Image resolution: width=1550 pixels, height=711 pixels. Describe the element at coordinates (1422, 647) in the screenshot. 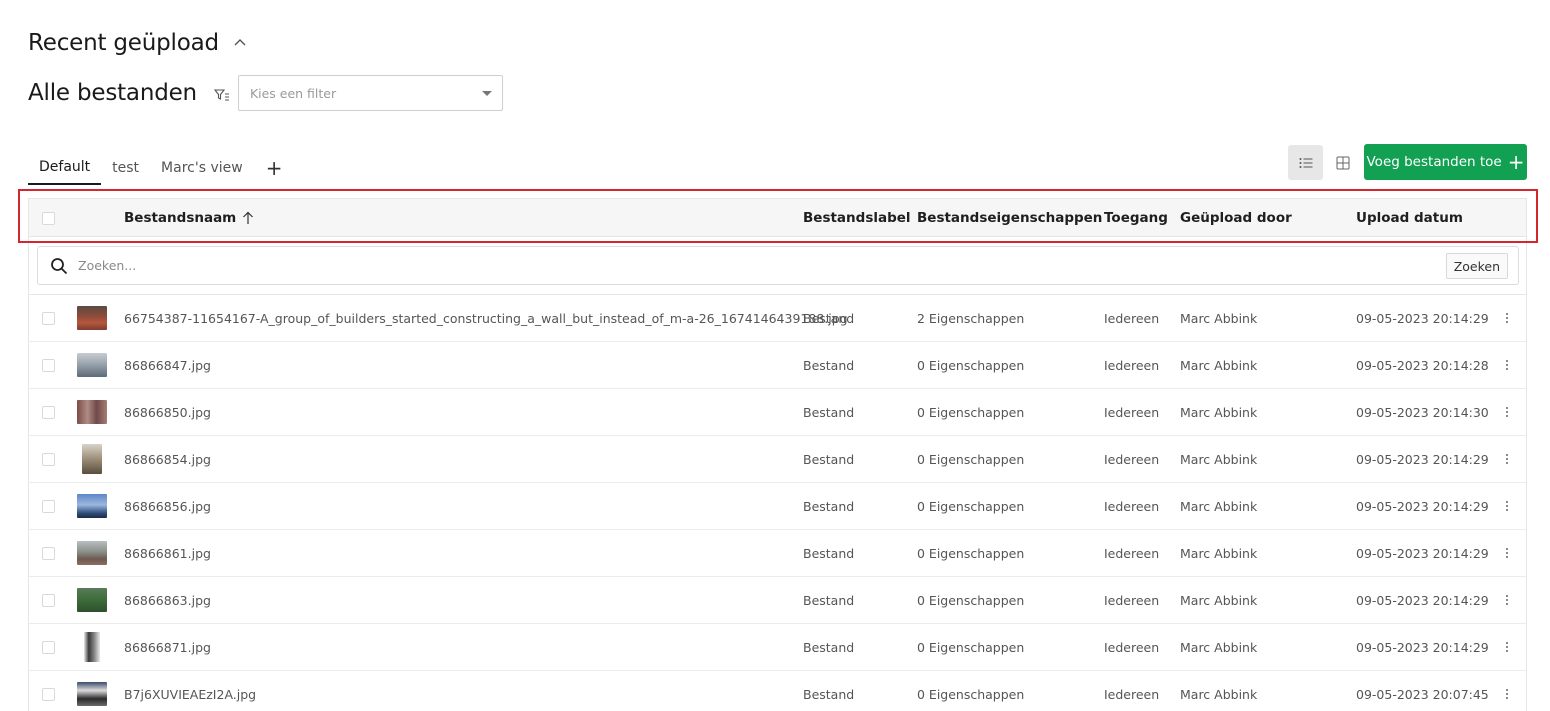

I see `file-upload-date: 09-05-2023 20:14:29` at that location.